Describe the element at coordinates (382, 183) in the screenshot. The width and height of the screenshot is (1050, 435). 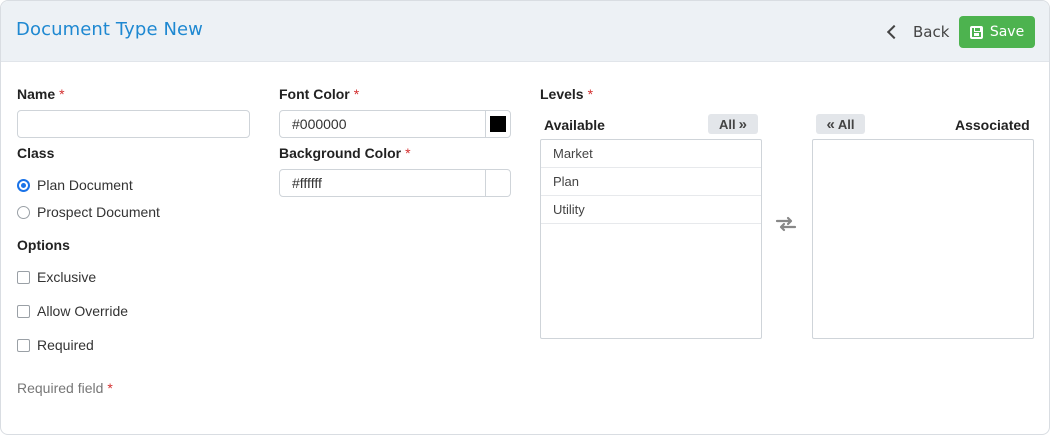
I see `background-color-input` at that location.